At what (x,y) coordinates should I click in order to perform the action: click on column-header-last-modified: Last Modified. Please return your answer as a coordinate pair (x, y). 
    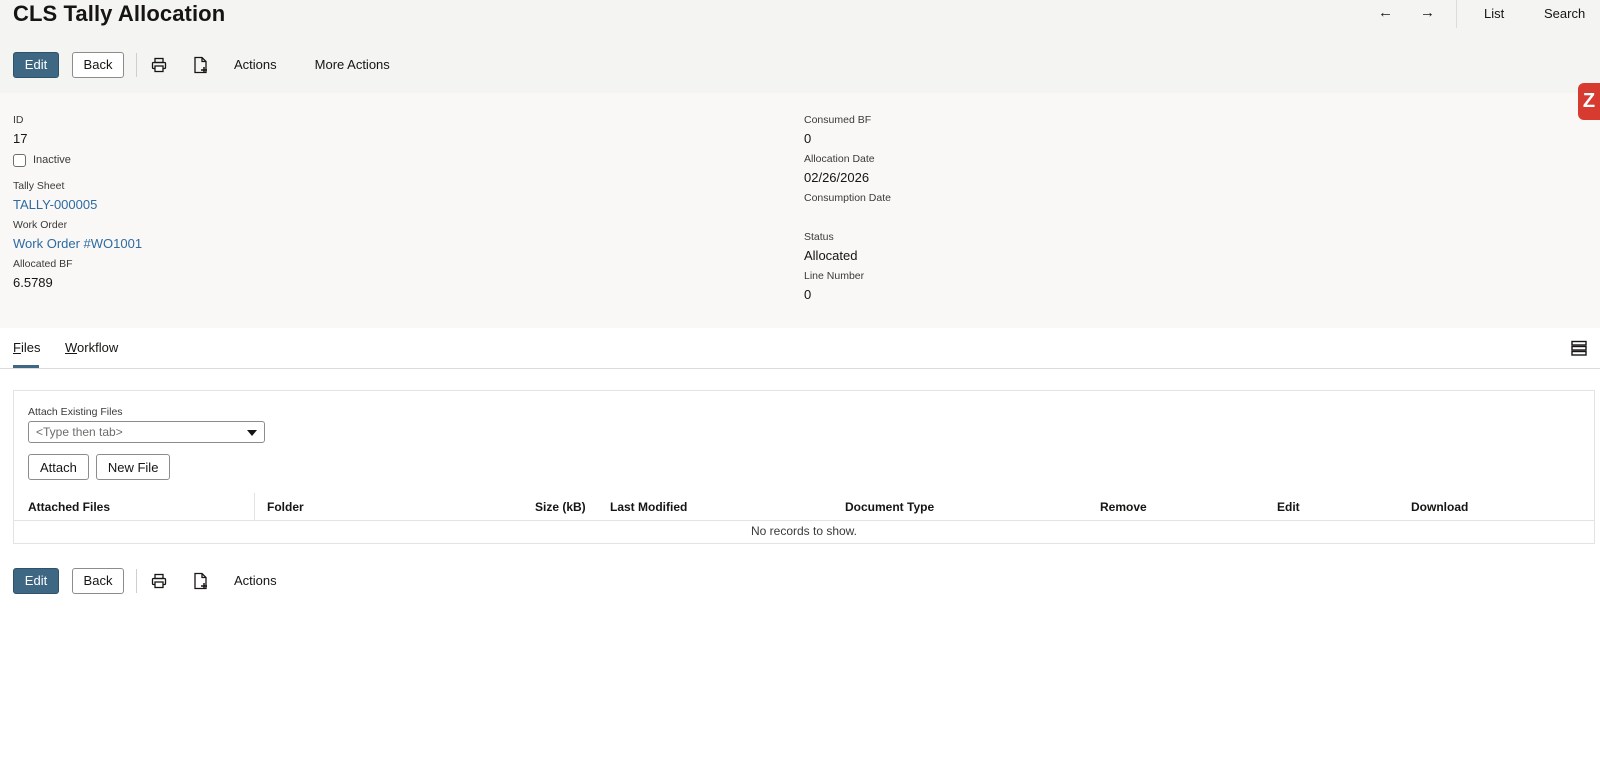
    Looking at the image, I should click on (648, 507).